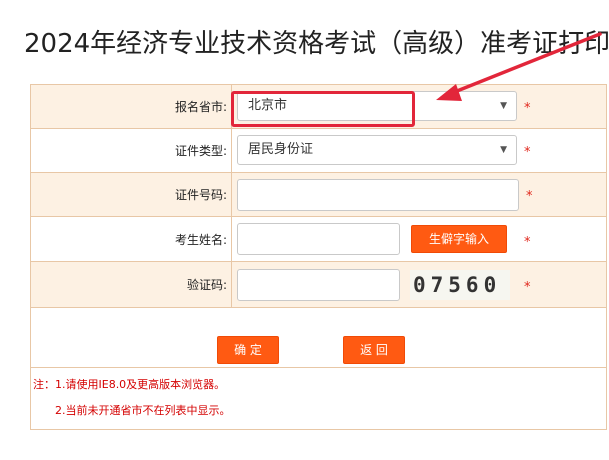 This screenshot has height=460, width=609. I want to click on province-selected-value: 北京市, so click(268, 105).